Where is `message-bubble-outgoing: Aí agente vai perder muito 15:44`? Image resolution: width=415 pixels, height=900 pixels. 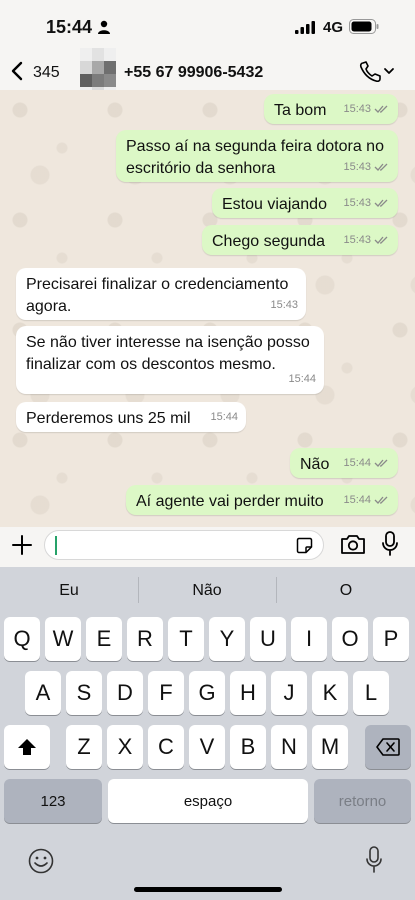
message-bubble-outgoing: Aí agente vai perder muito 15:44 is located at coordinates (262, 500).